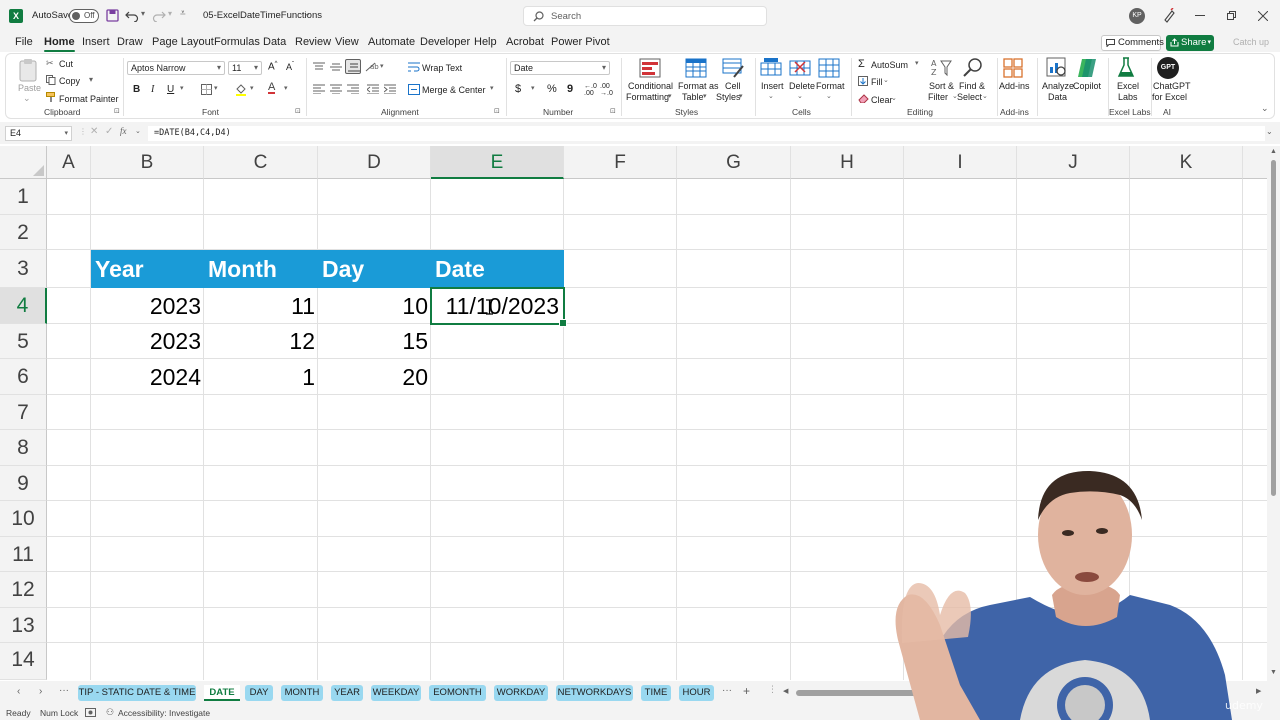 This screenshot has height=720, width=1280. What do you see at coordinates (136, 89) in the screenshot?
I see `bold-button: B` at bounding box center [136, 89].